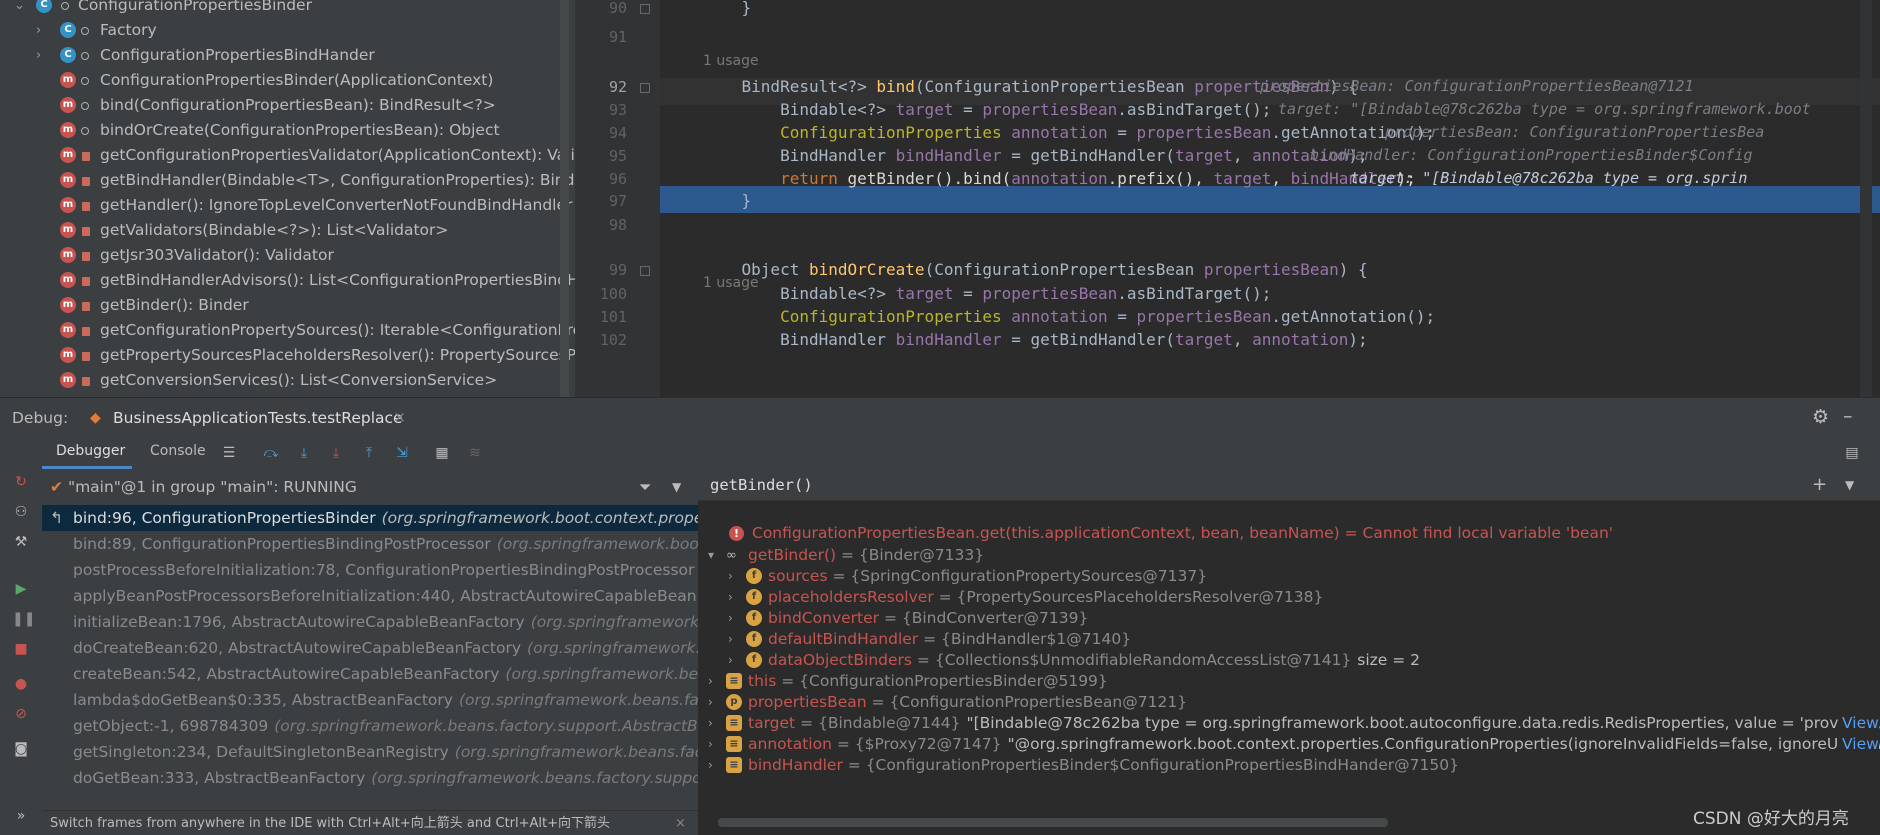  Describe the element at coordinates (1289, 555) in the screenshot. I see `variable-row: ▾ ∞ getBinder() = {Binder@7133}` at that location.